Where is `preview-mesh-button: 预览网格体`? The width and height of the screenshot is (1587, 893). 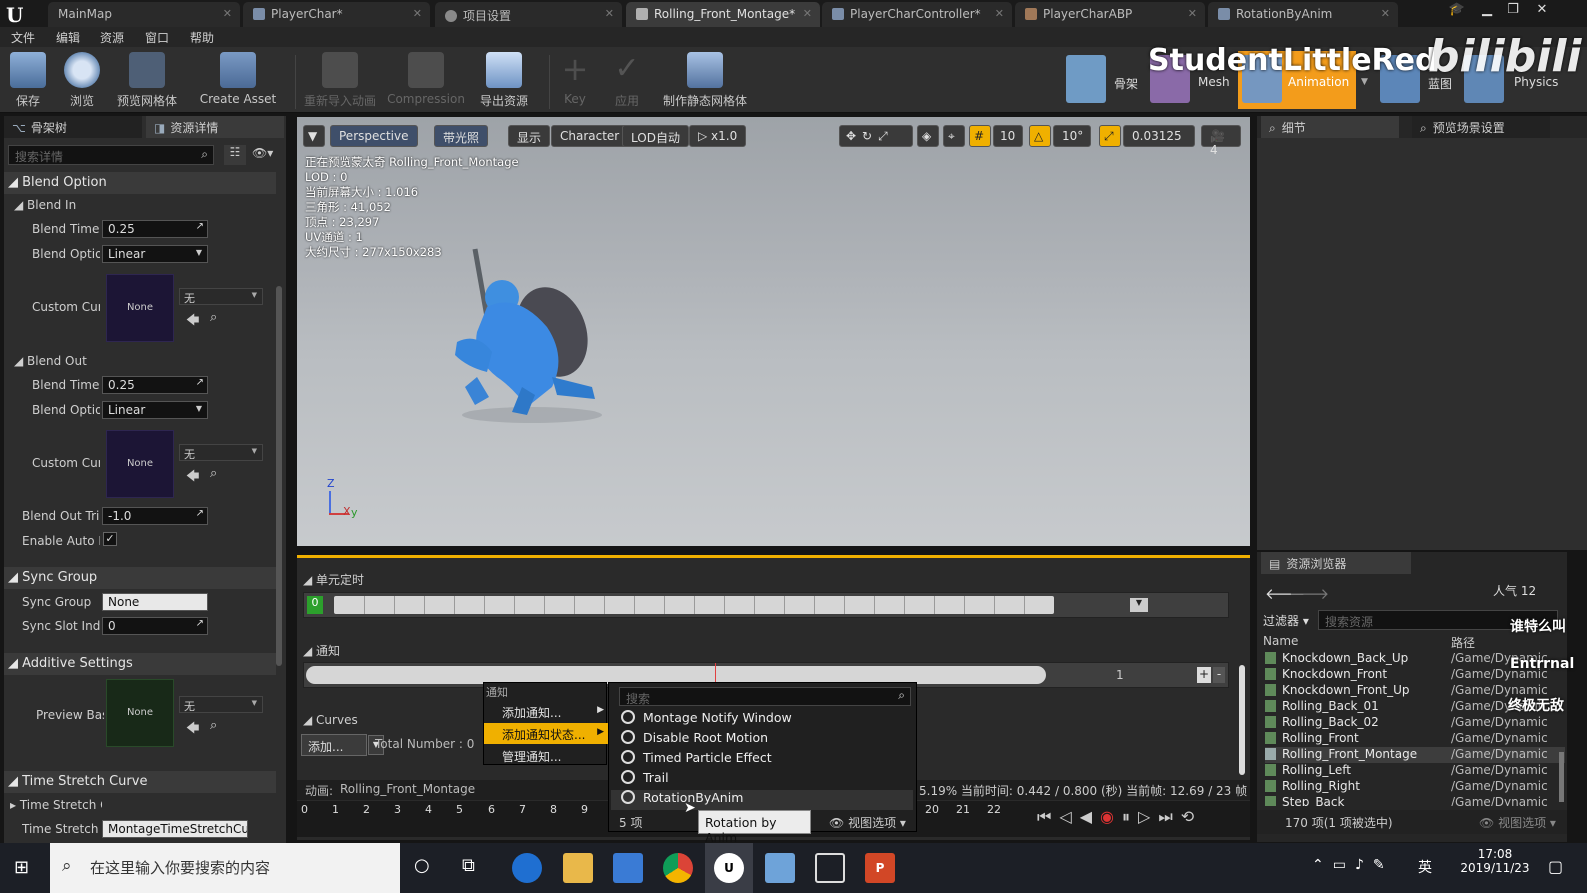
preview-mesh-button: 预览网格体 is located at coordinates (147, 82).